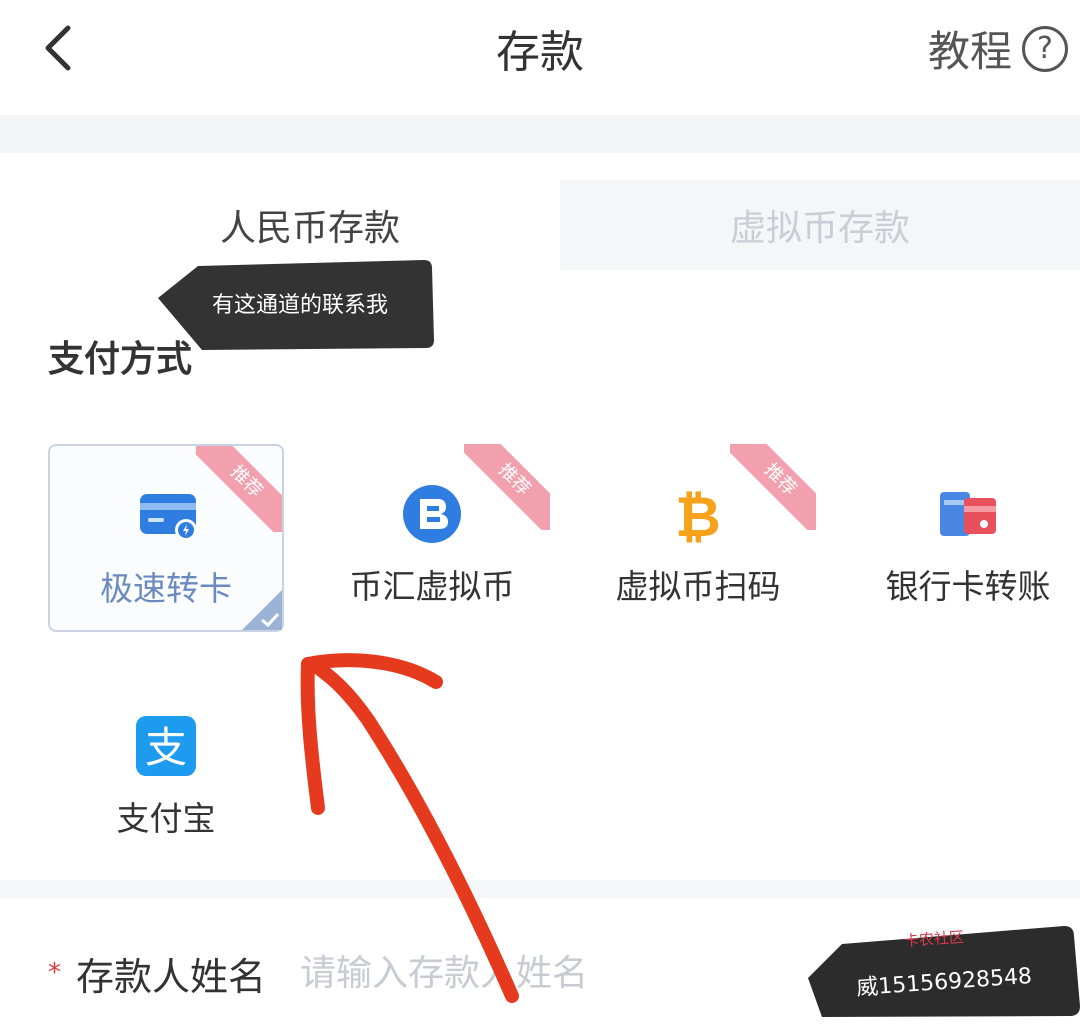  Describe the element at coordinates (432, 514) in the screenshot. I see `bihui-coin-icon` at that location.